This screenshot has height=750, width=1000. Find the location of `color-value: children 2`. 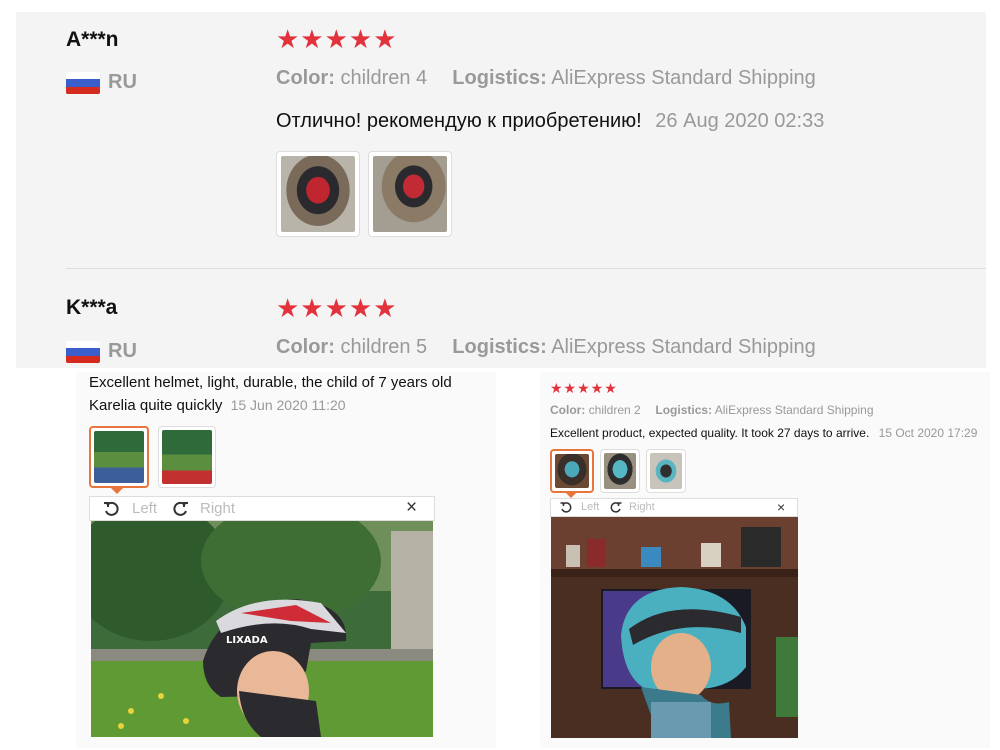

color-value: children 2 is located at coordinates (614, 410).